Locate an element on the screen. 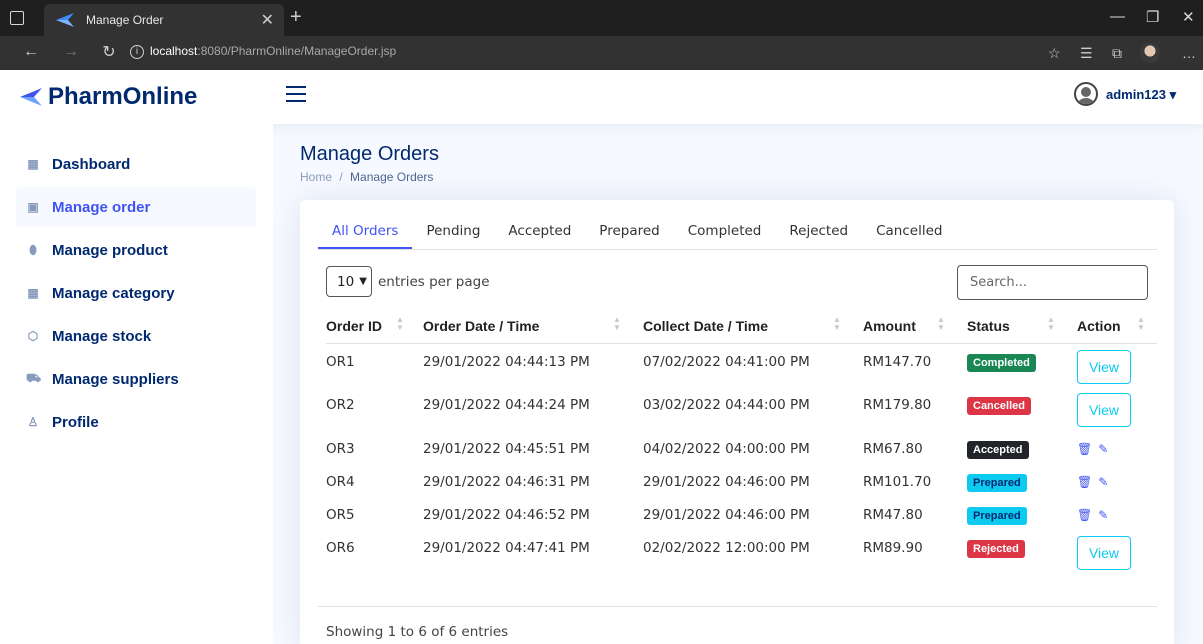  tab-close-icon: ✕ is located at coordinates (267, 20).